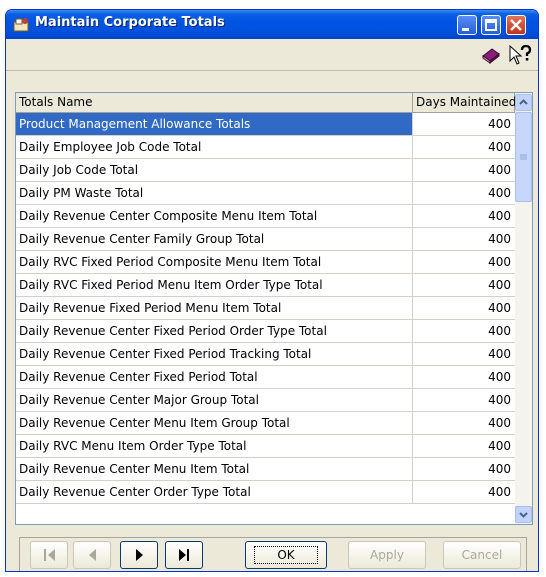  What do you see at coordinates (214, 102) in the screenshot?
I see `column-header-totals-name: Totals Name` at bounding box center [214, 102].